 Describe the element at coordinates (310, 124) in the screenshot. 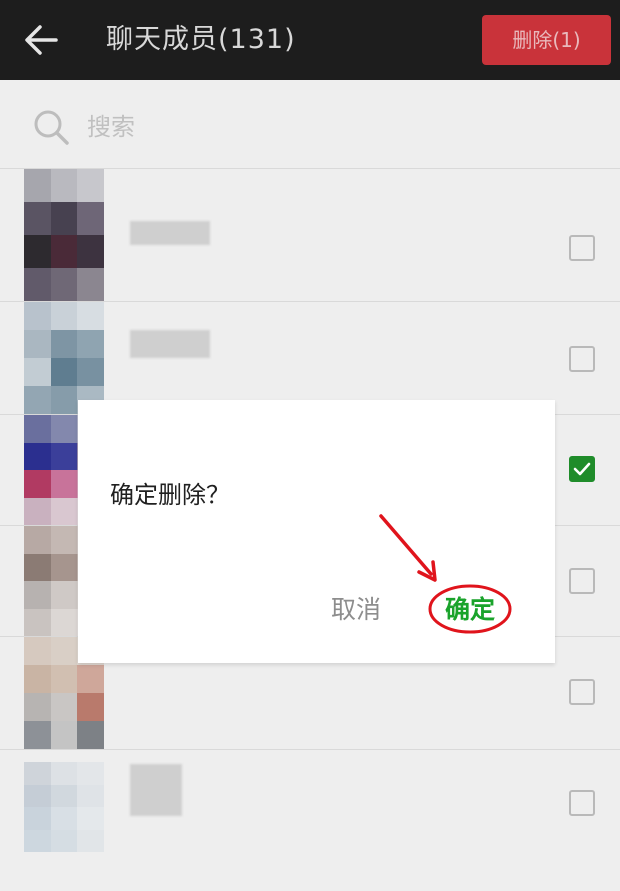

I see `search-bar: 搜索` at that location.